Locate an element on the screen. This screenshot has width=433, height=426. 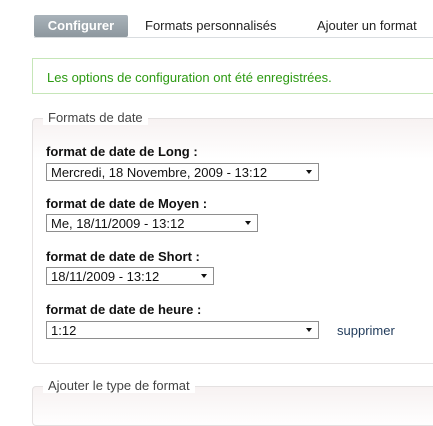
time-format-value: 1:12 is located at coordinates (64, 330).